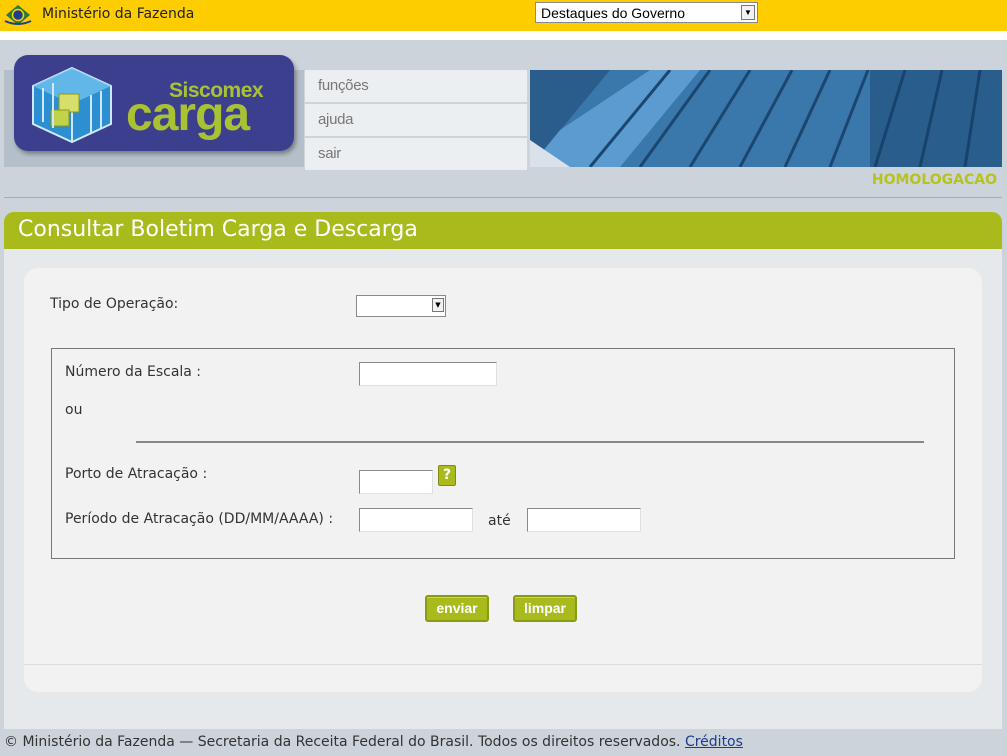  What do you see at coordinates (114, 304) in the screenshot?
I see `tipo-operacao-label: Tipo de Operação:` at bounding box center [114, 304].